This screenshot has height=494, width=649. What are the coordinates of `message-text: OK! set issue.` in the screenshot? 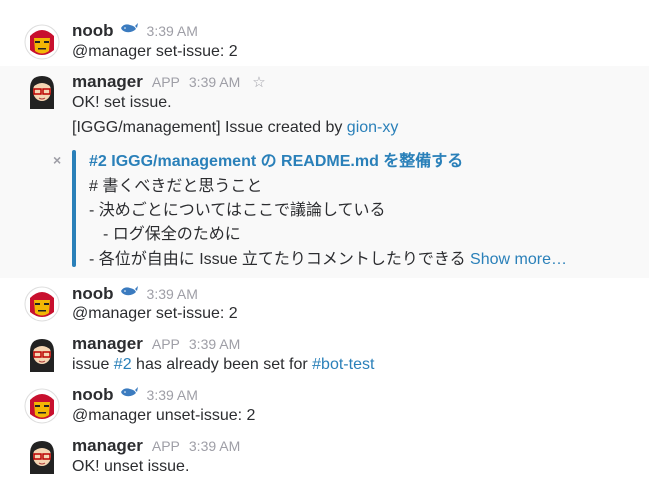 It's located at (122, 102).